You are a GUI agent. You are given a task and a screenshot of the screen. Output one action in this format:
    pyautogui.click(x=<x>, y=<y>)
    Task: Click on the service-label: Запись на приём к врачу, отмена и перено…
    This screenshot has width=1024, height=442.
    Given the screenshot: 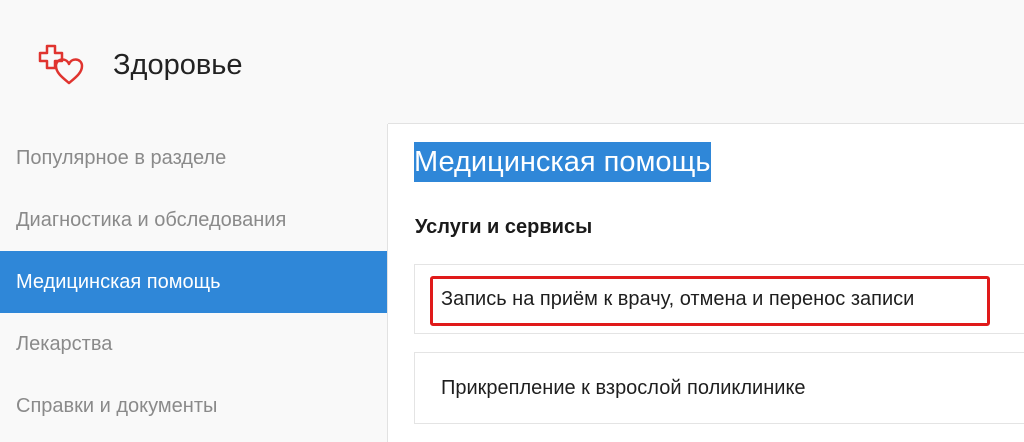 What is the action you would take?
    pyautogui.click(x=678, y=299)
    